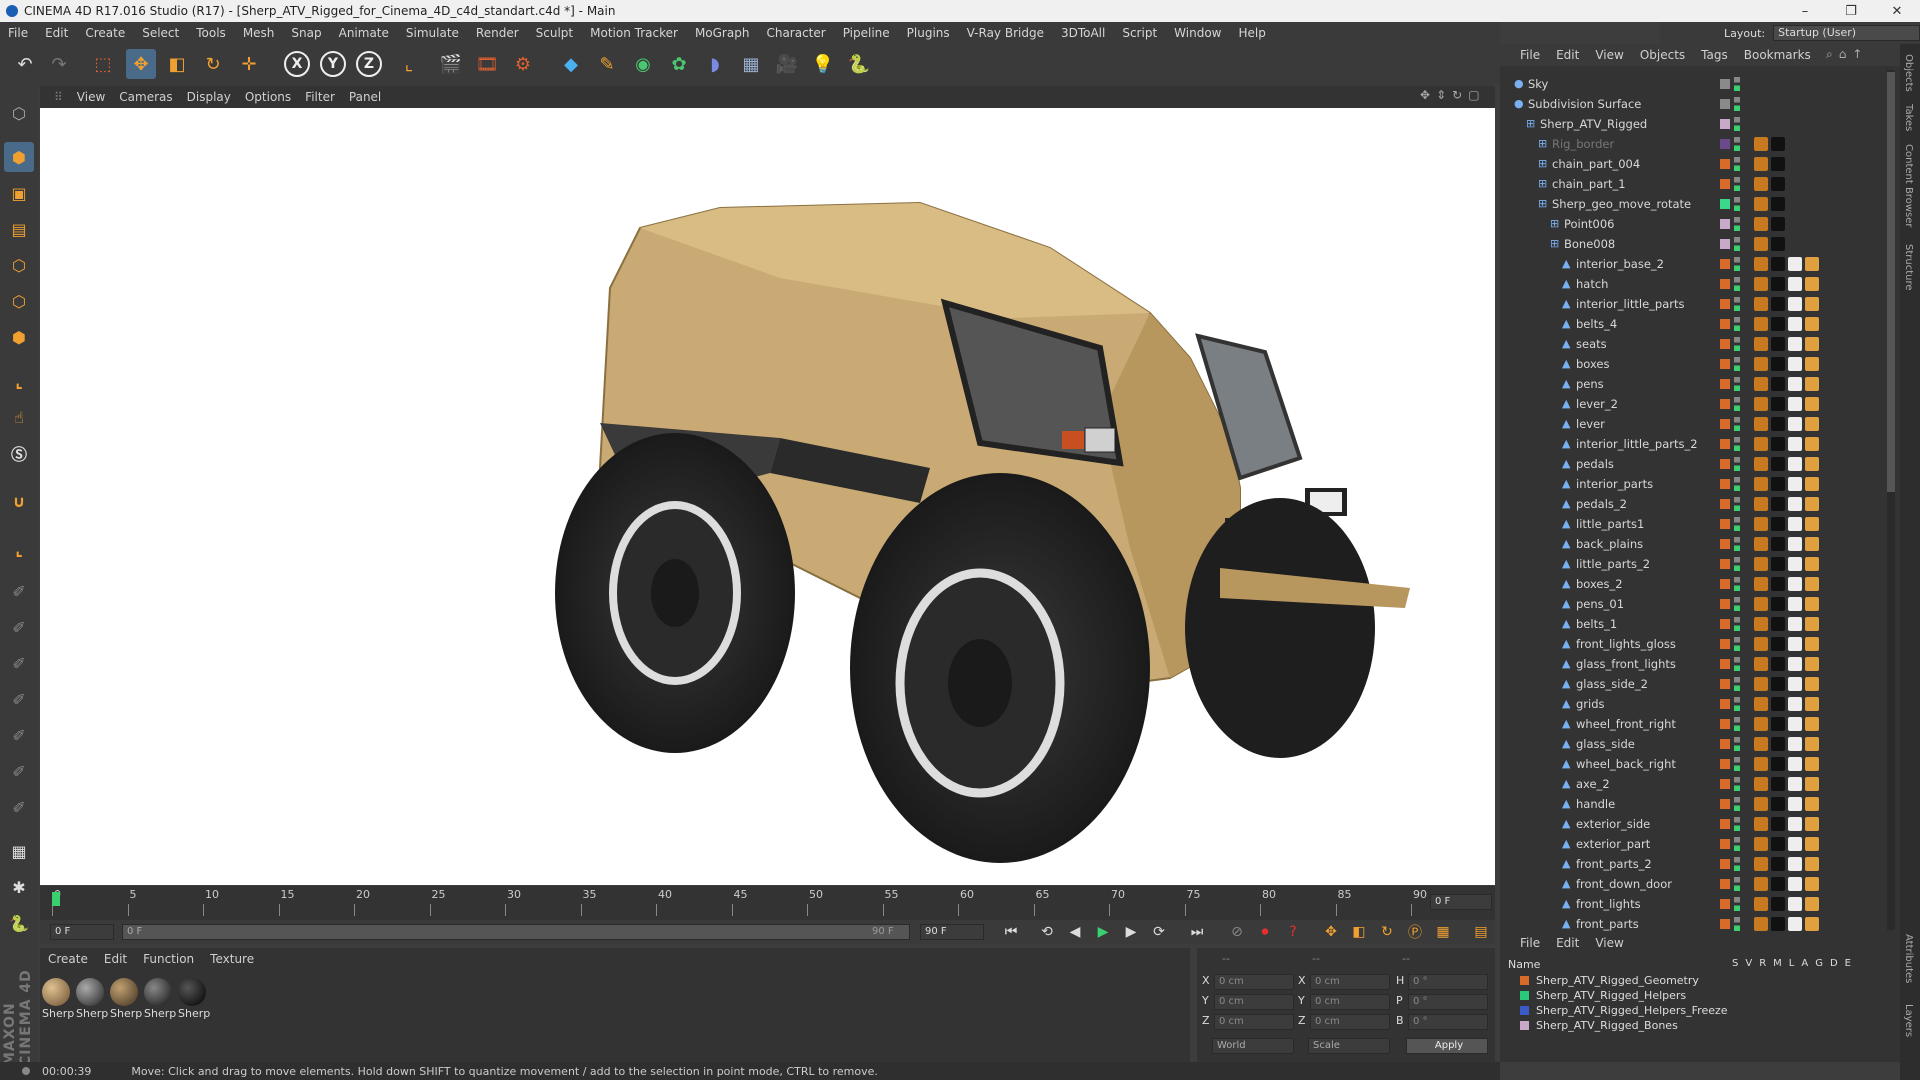 This screenshot has width=1920, height=1080. Describe the element at coordinates (1694, 804) in the screenshot. I see `object-row: ▲ handle` at that location.